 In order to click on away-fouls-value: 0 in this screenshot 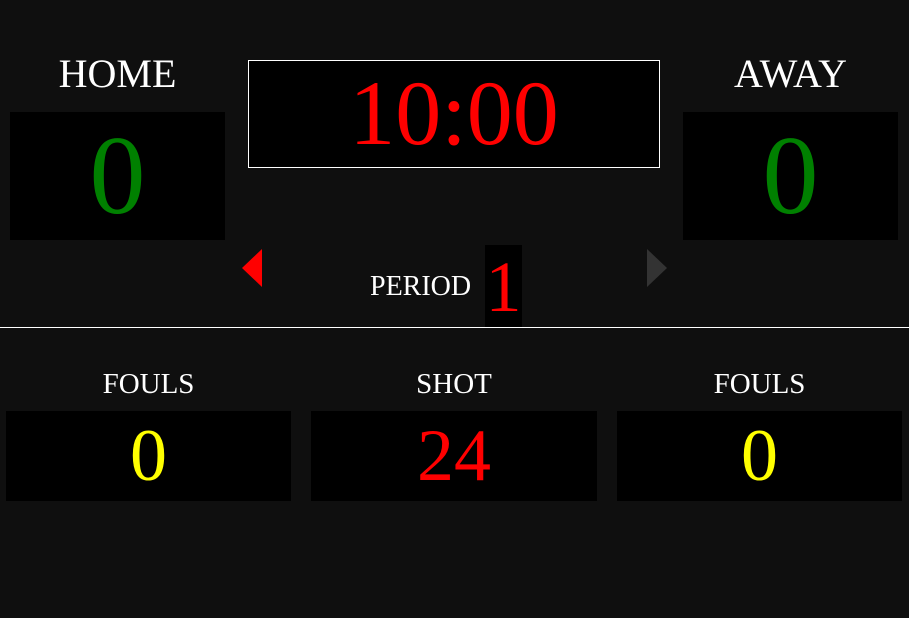, I will do `click(759, 456)`.